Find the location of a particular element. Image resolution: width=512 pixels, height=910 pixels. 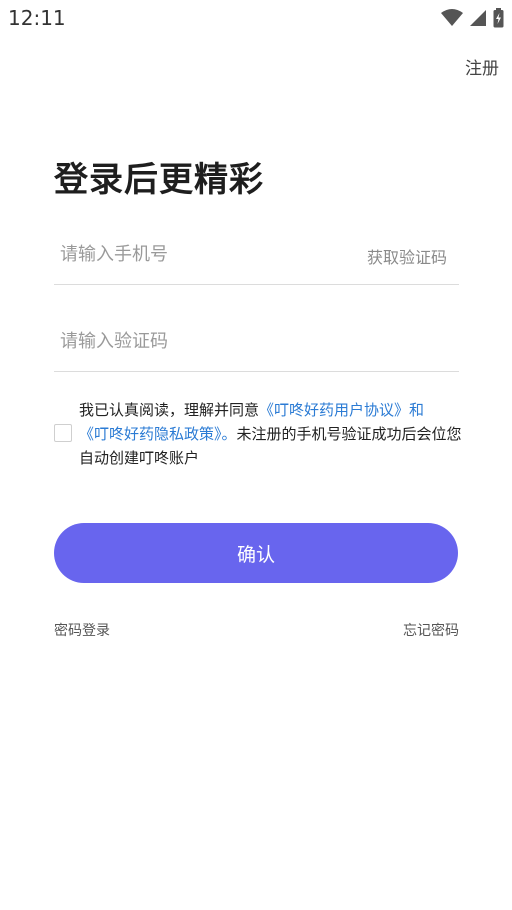

battery-icon is located at coordinates (498, 18).